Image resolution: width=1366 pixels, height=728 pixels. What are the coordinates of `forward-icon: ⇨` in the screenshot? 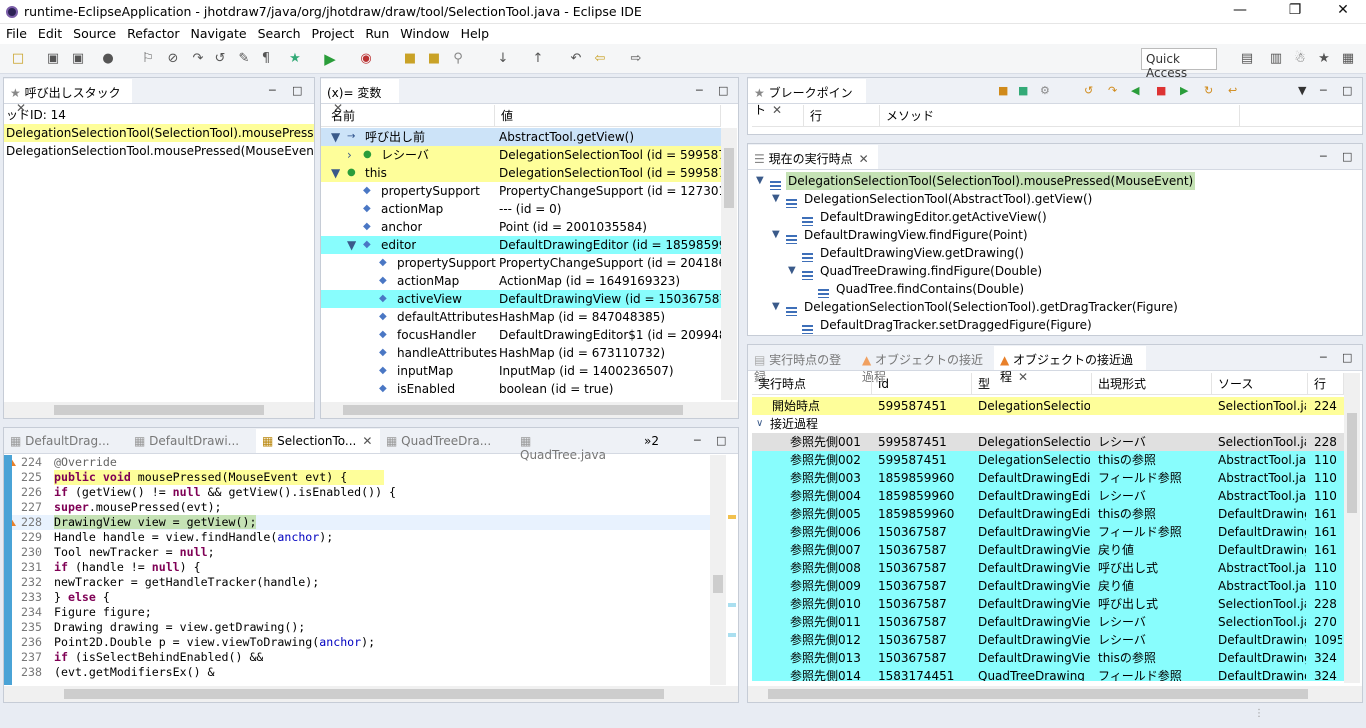 It's located at (636, 59).